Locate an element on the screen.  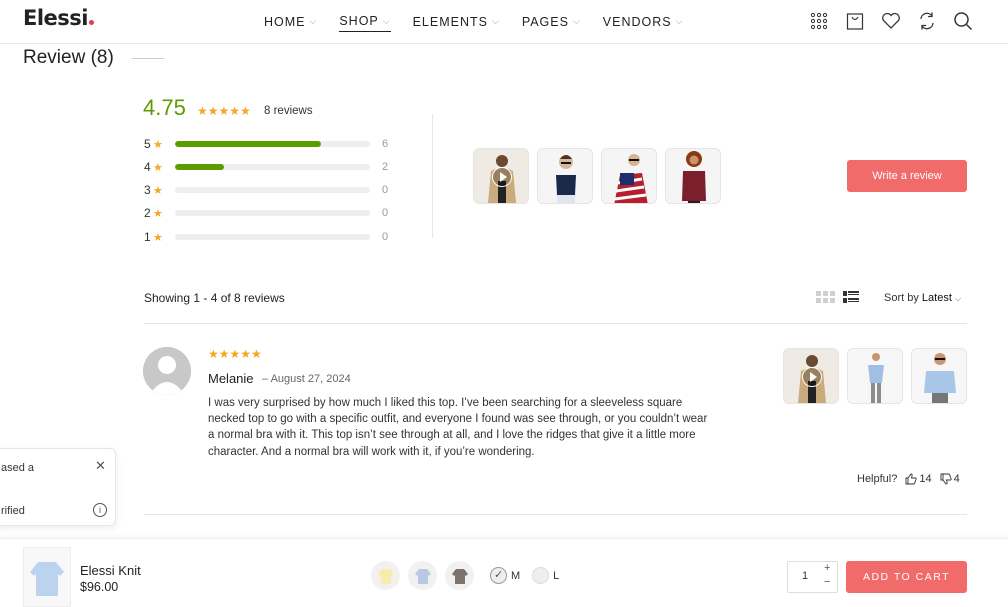
info-icon: i is located at coordinates (100, 510).